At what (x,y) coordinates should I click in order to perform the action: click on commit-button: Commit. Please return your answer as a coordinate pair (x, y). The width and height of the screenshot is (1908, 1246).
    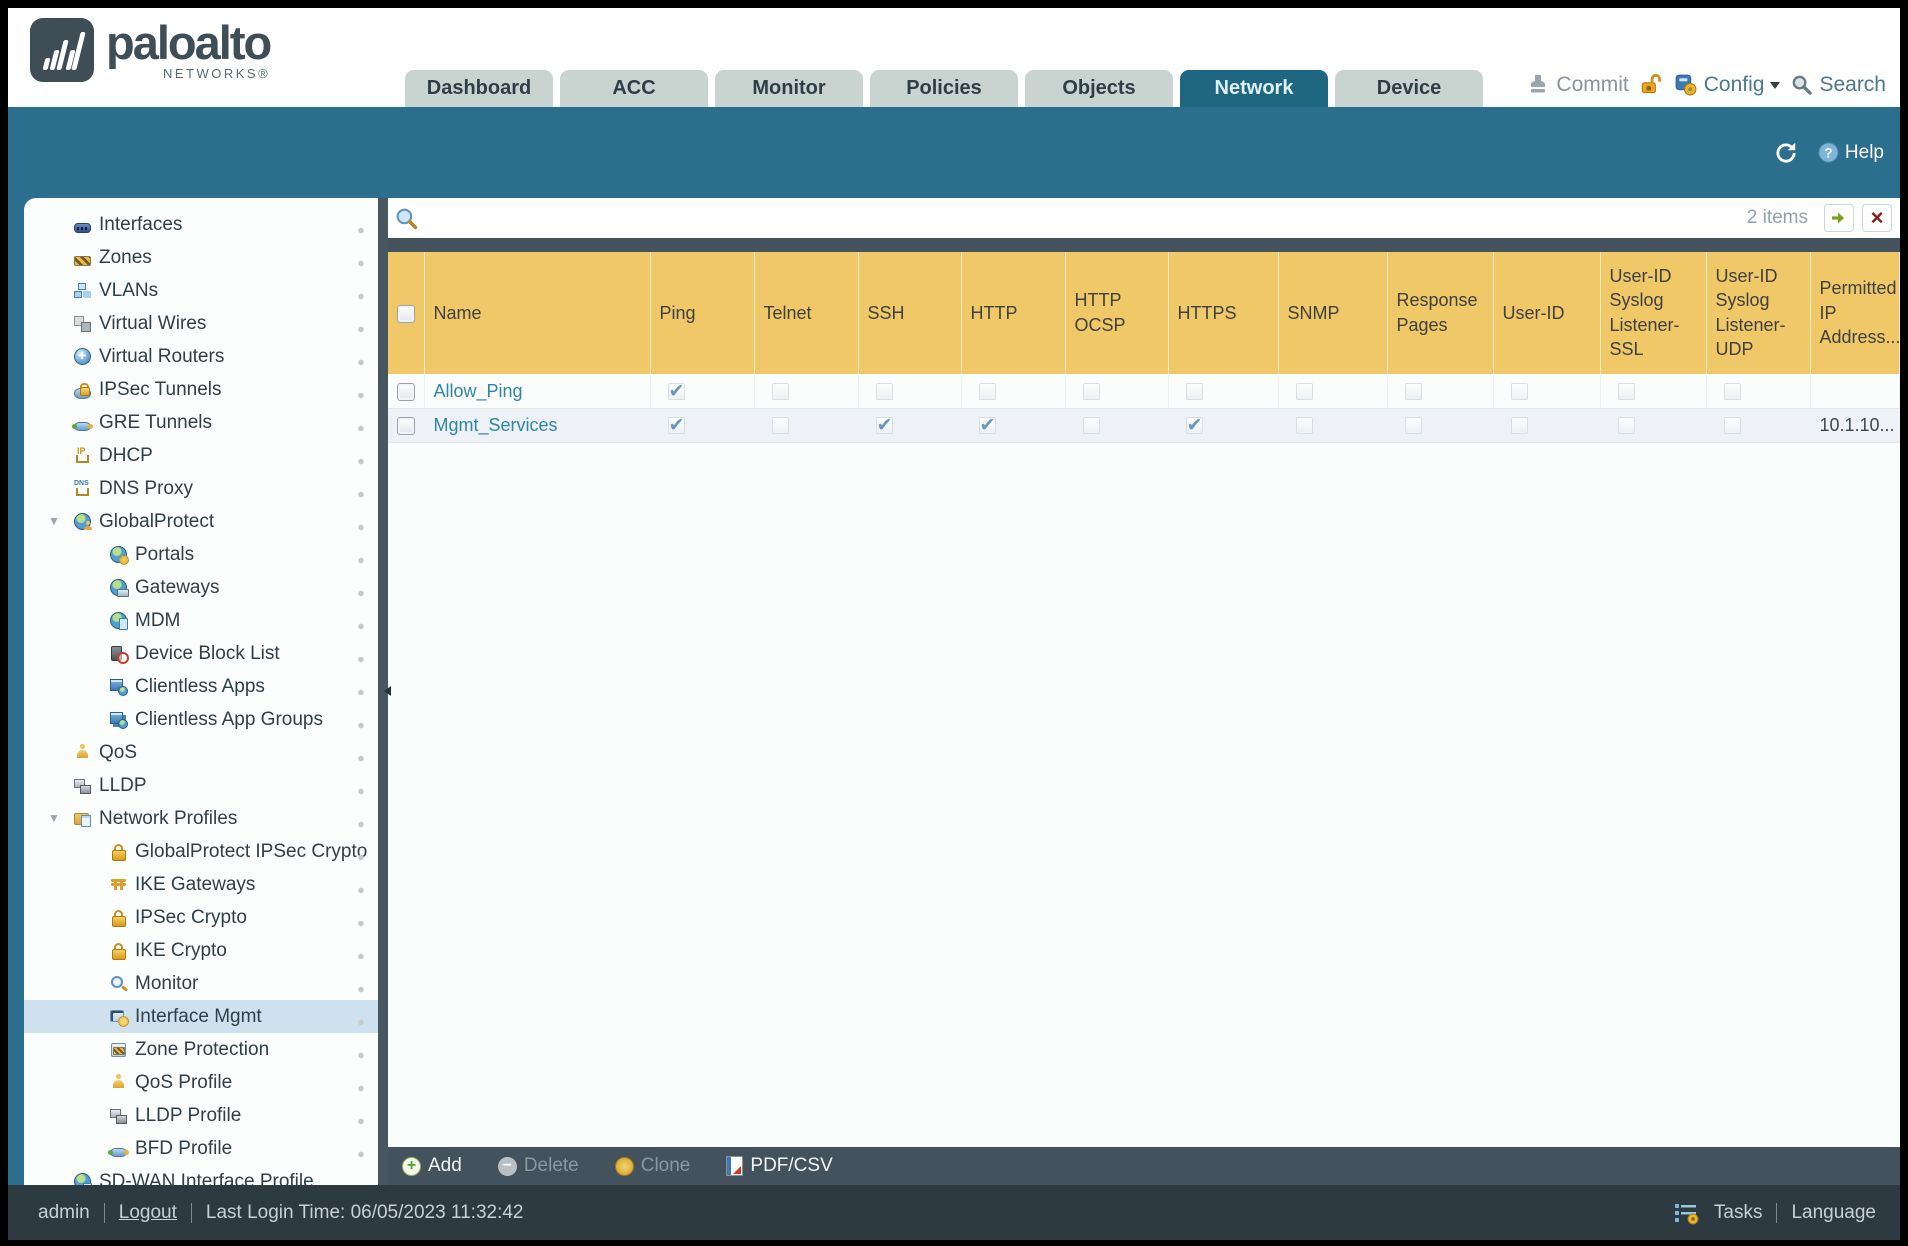
    Looking at the image, I should click on (1577, 85).